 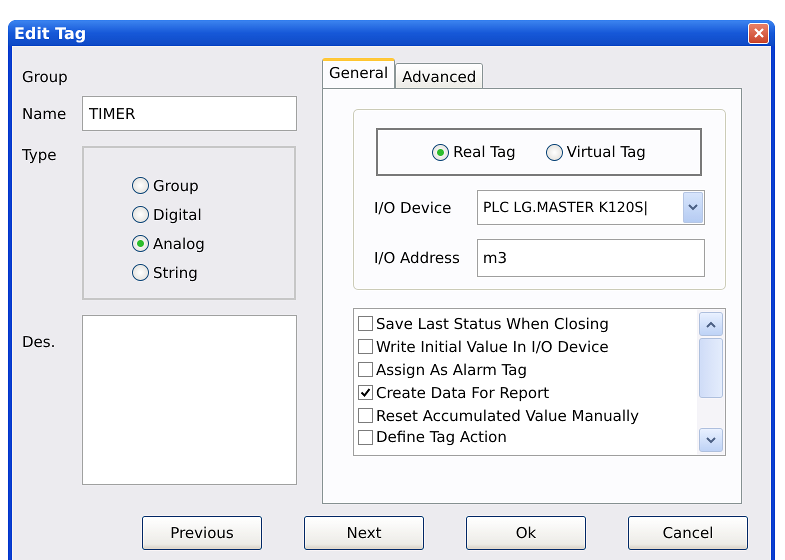 What do you see at coordinates (213, 273) in the screenshot?
I see `type-radio: String` at bounding box center [213, 273].